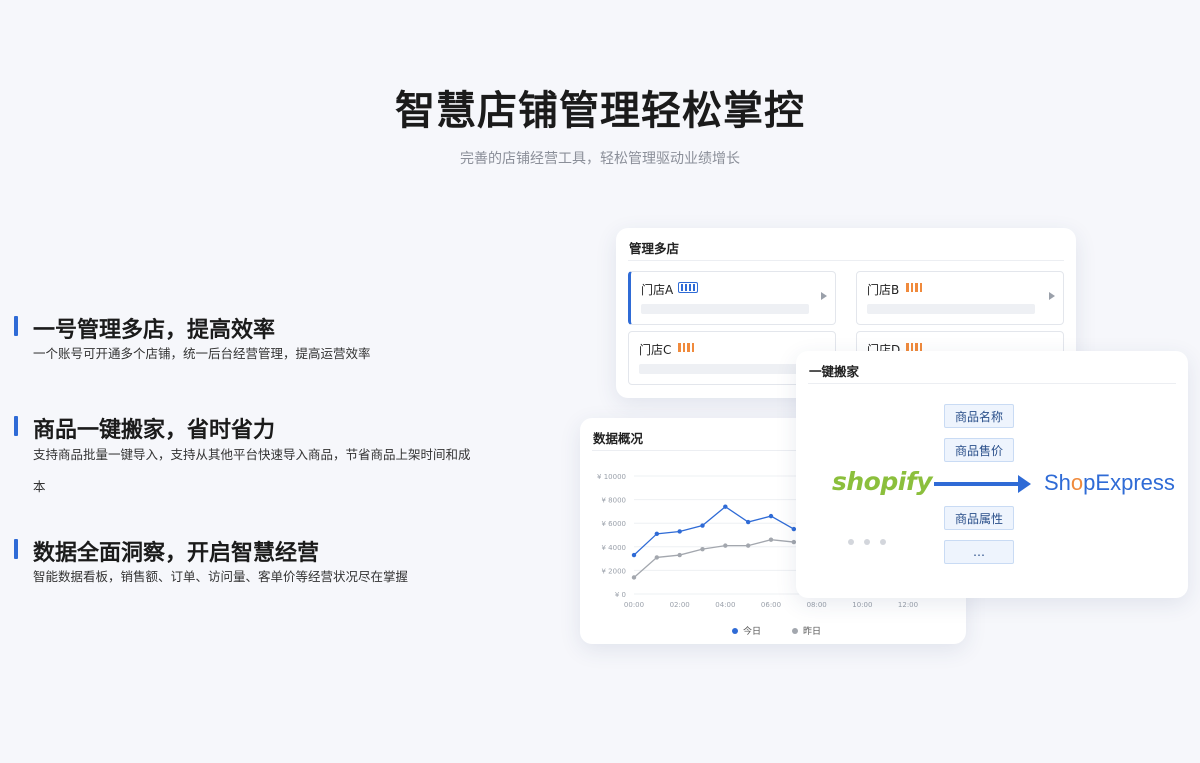  I want to click on page-title: 智慧店铺管理轻松掌控, so click(600, 111).